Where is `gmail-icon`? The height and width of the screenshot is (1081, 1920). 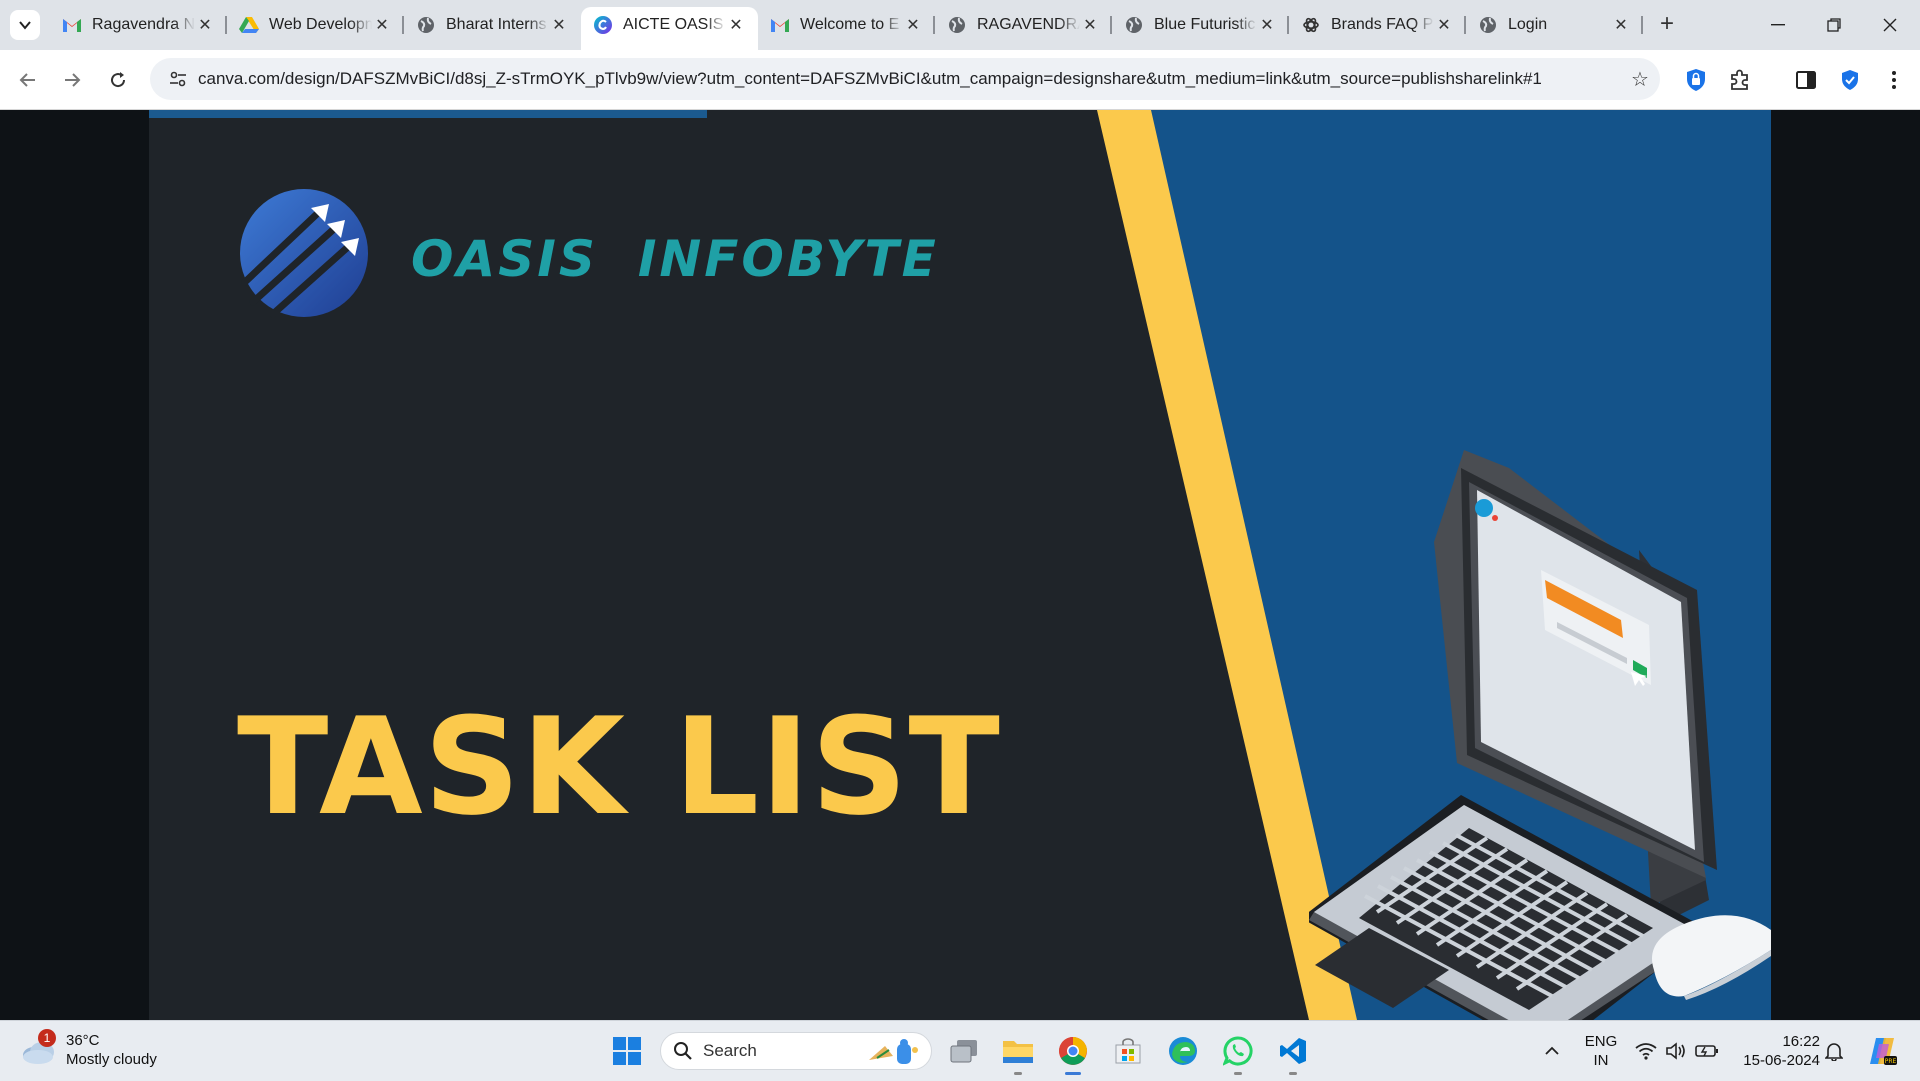 gmail-icon is located at coordinates (72, 25).